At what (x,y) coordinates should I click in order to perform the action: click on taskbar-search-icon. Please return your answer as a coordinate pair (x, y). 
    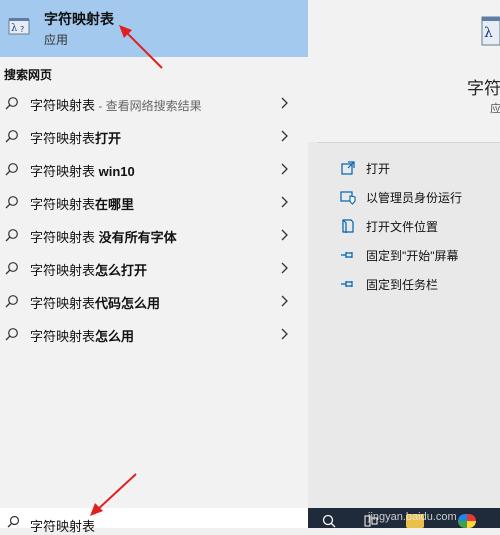
    Looking at the image, I should click on (329, 521).